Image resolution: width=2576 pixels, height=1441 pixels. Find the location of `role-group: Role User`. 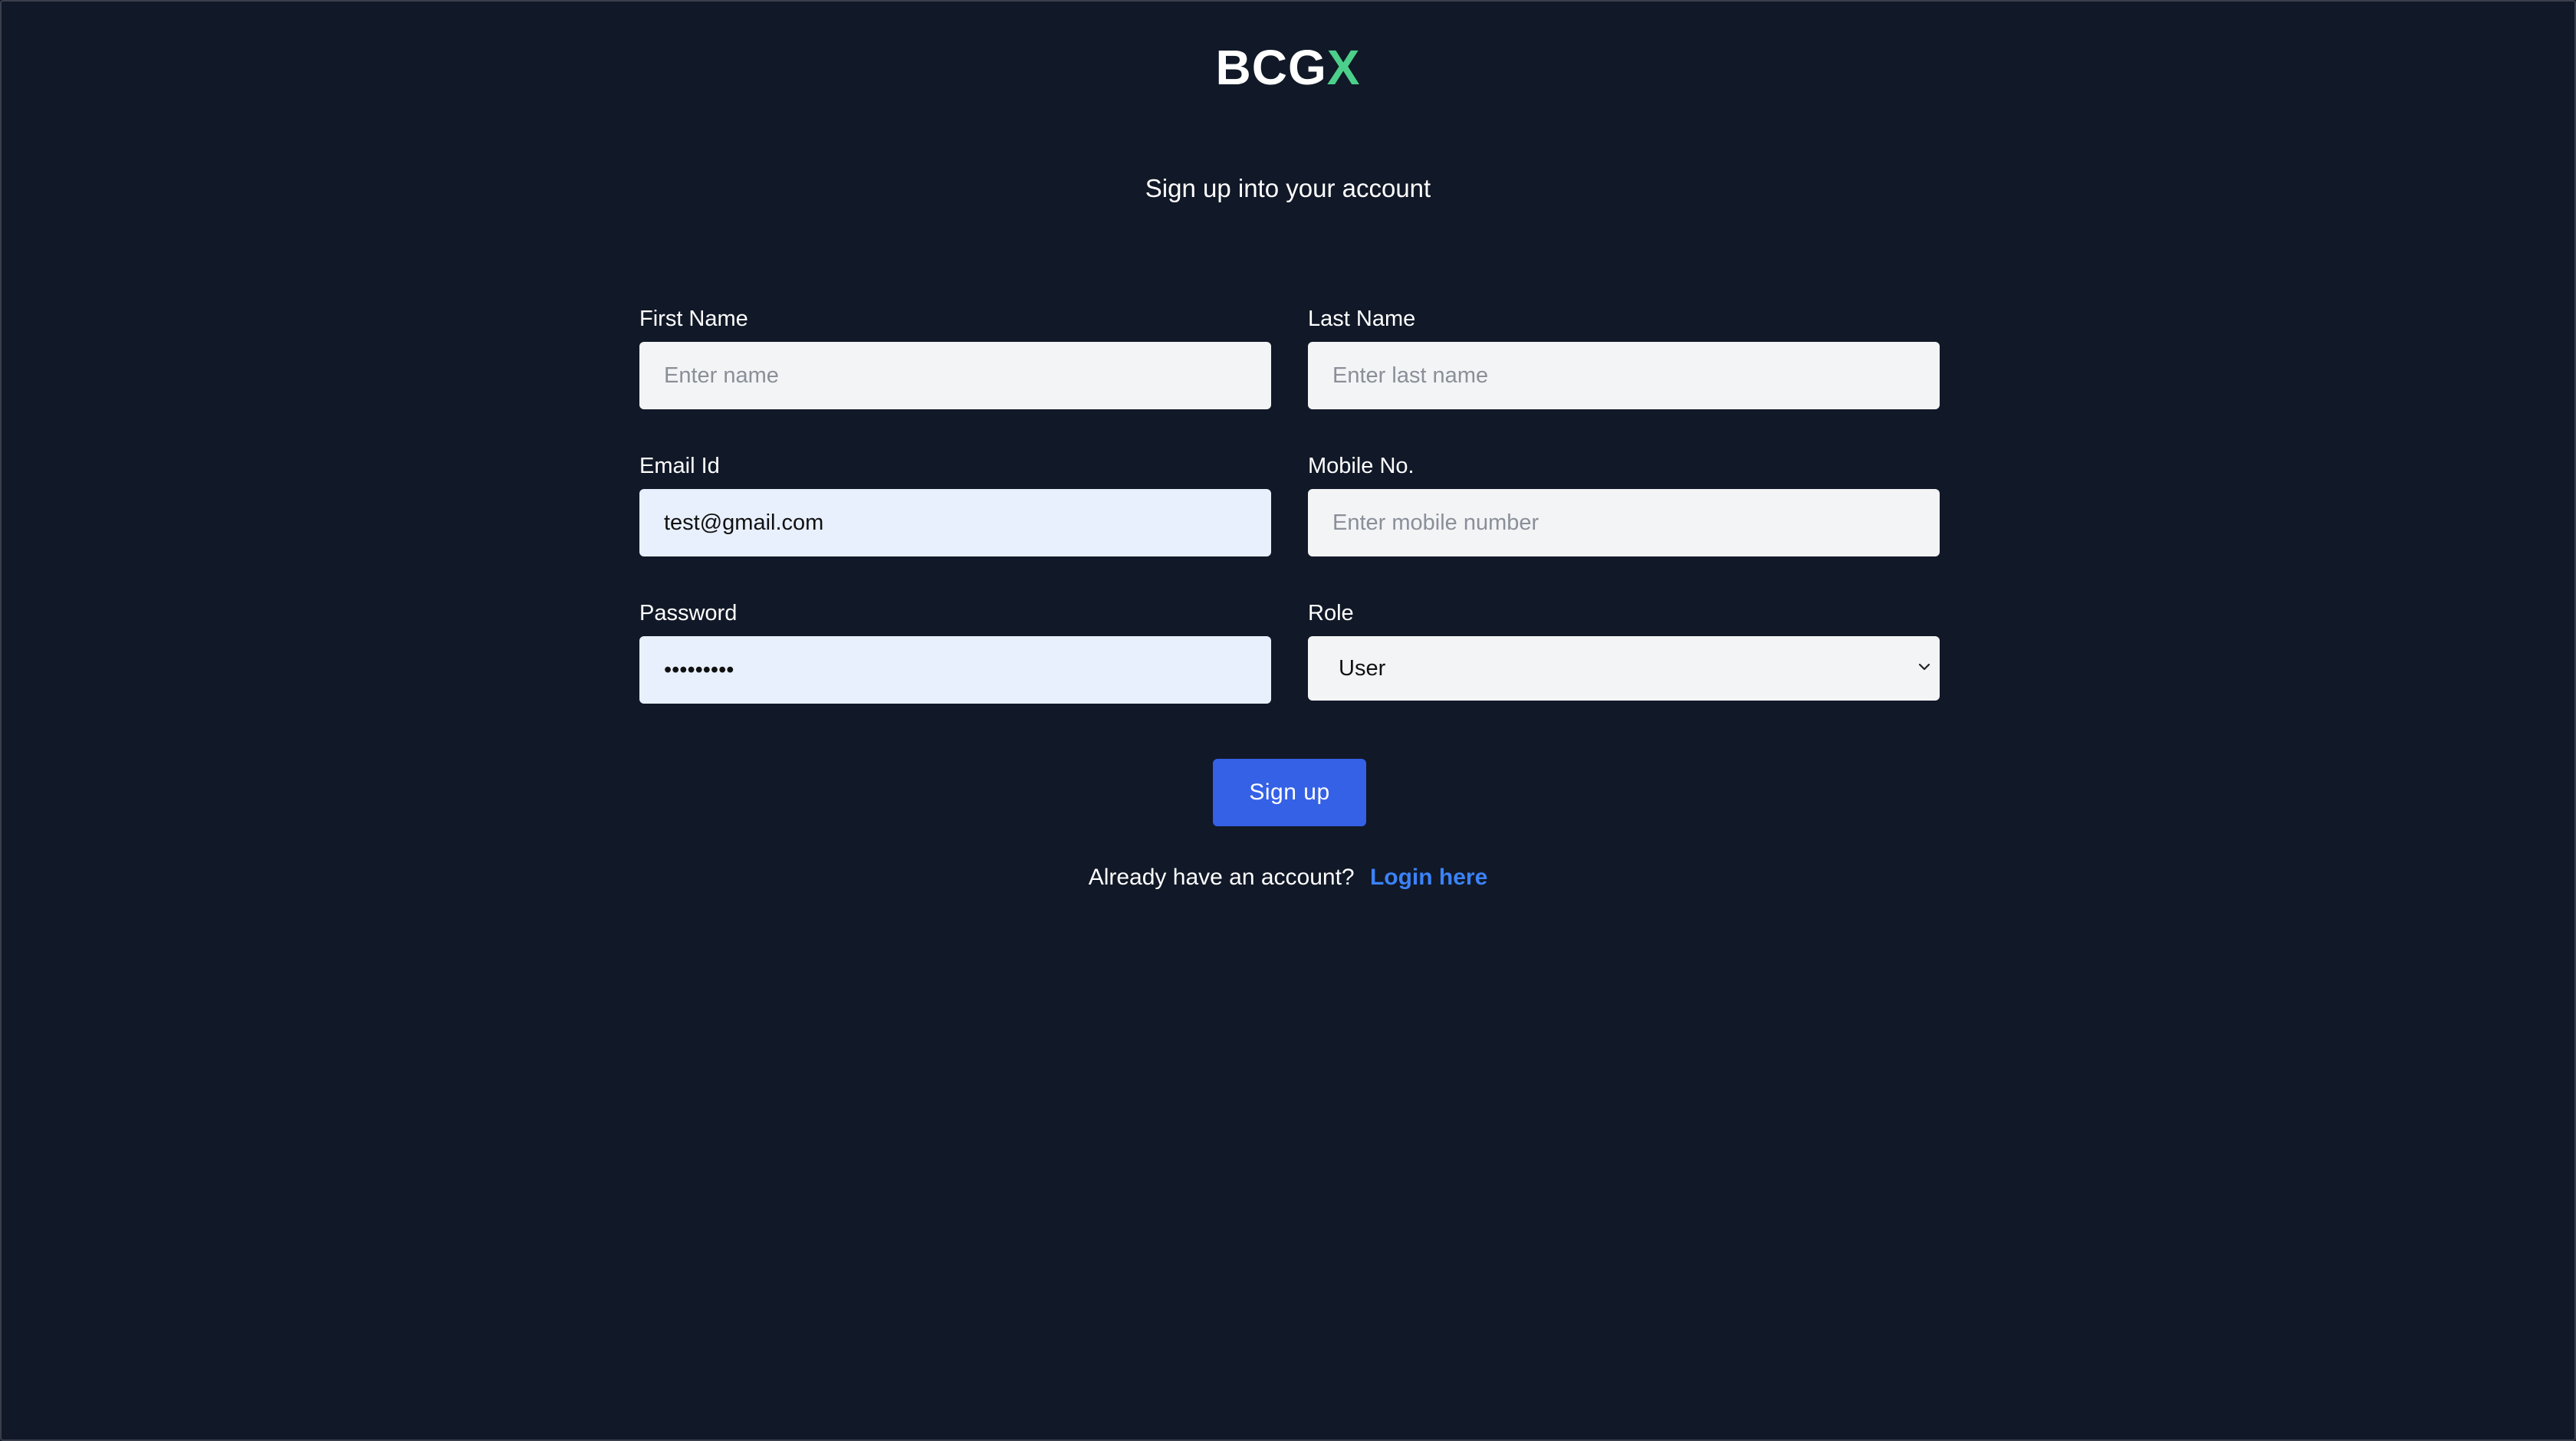

role-group: Role User is located at coordinates (1624, 650).